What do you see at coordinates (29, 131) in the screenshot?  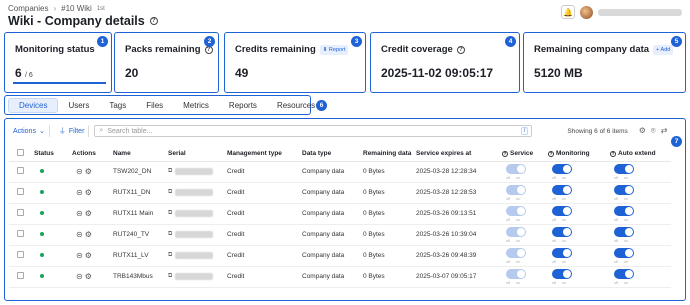 I see `actions-dropdown: Actions ⌄` at bounding box center [29, 131].